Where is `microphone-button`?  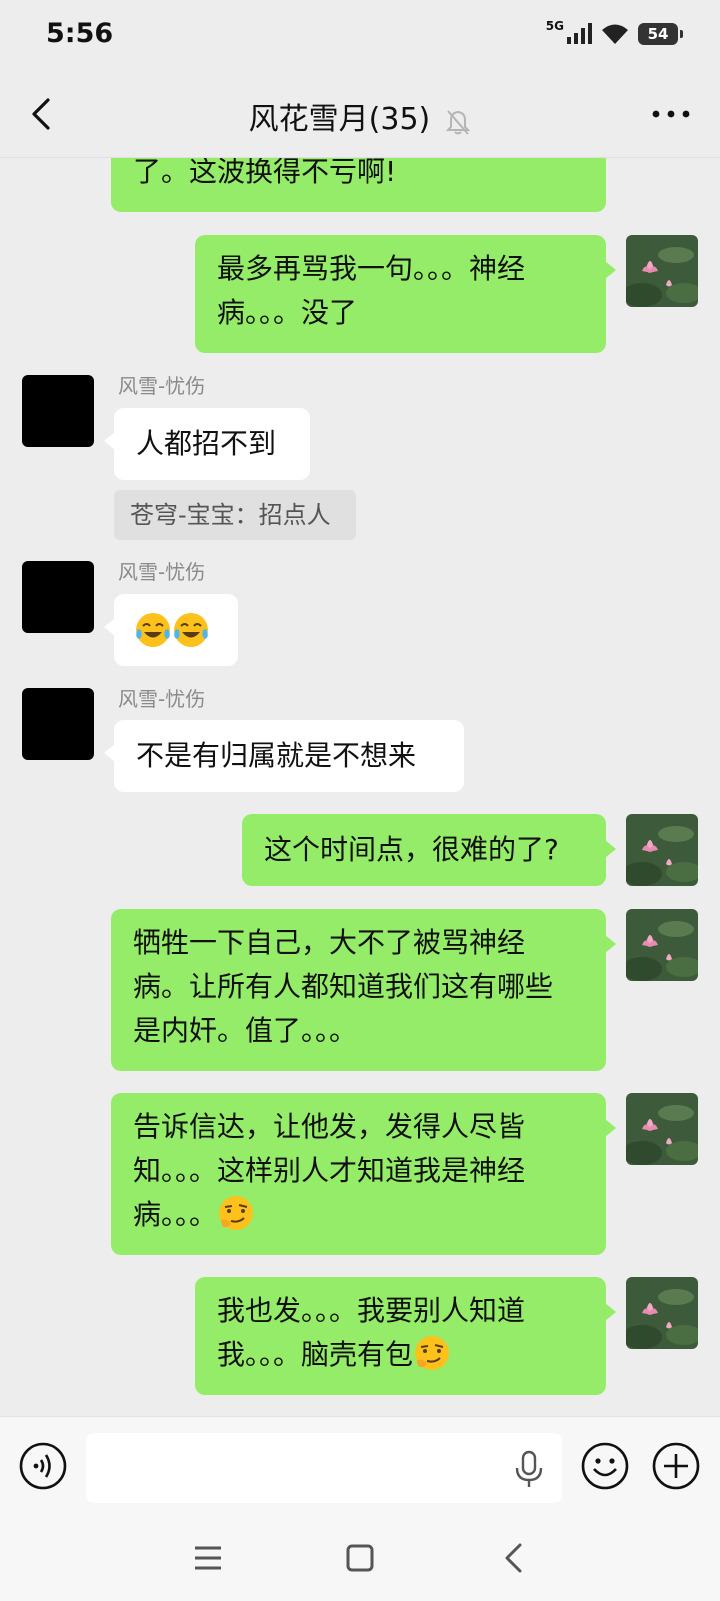
microphone-button is located at coordinates (529, 1469).